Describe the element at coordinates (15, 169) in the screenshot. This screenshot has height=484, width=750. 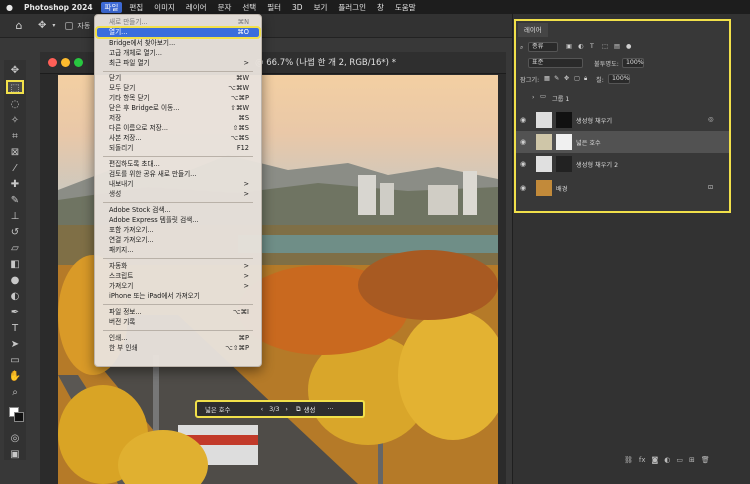
I see `eyedropper-icon: ⁄` at that location.